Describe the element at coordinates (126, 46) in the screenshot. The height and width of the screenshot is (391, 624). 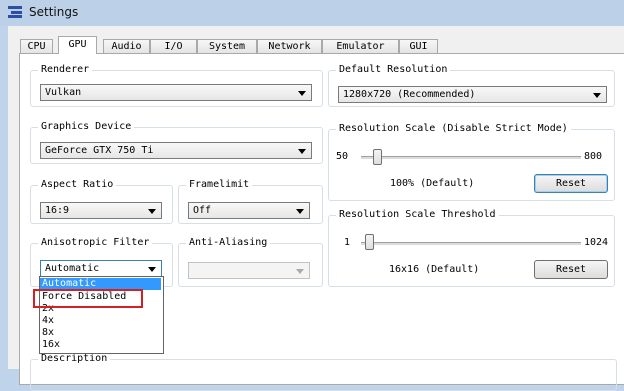
I see `tab-audio: Audio` at that location.